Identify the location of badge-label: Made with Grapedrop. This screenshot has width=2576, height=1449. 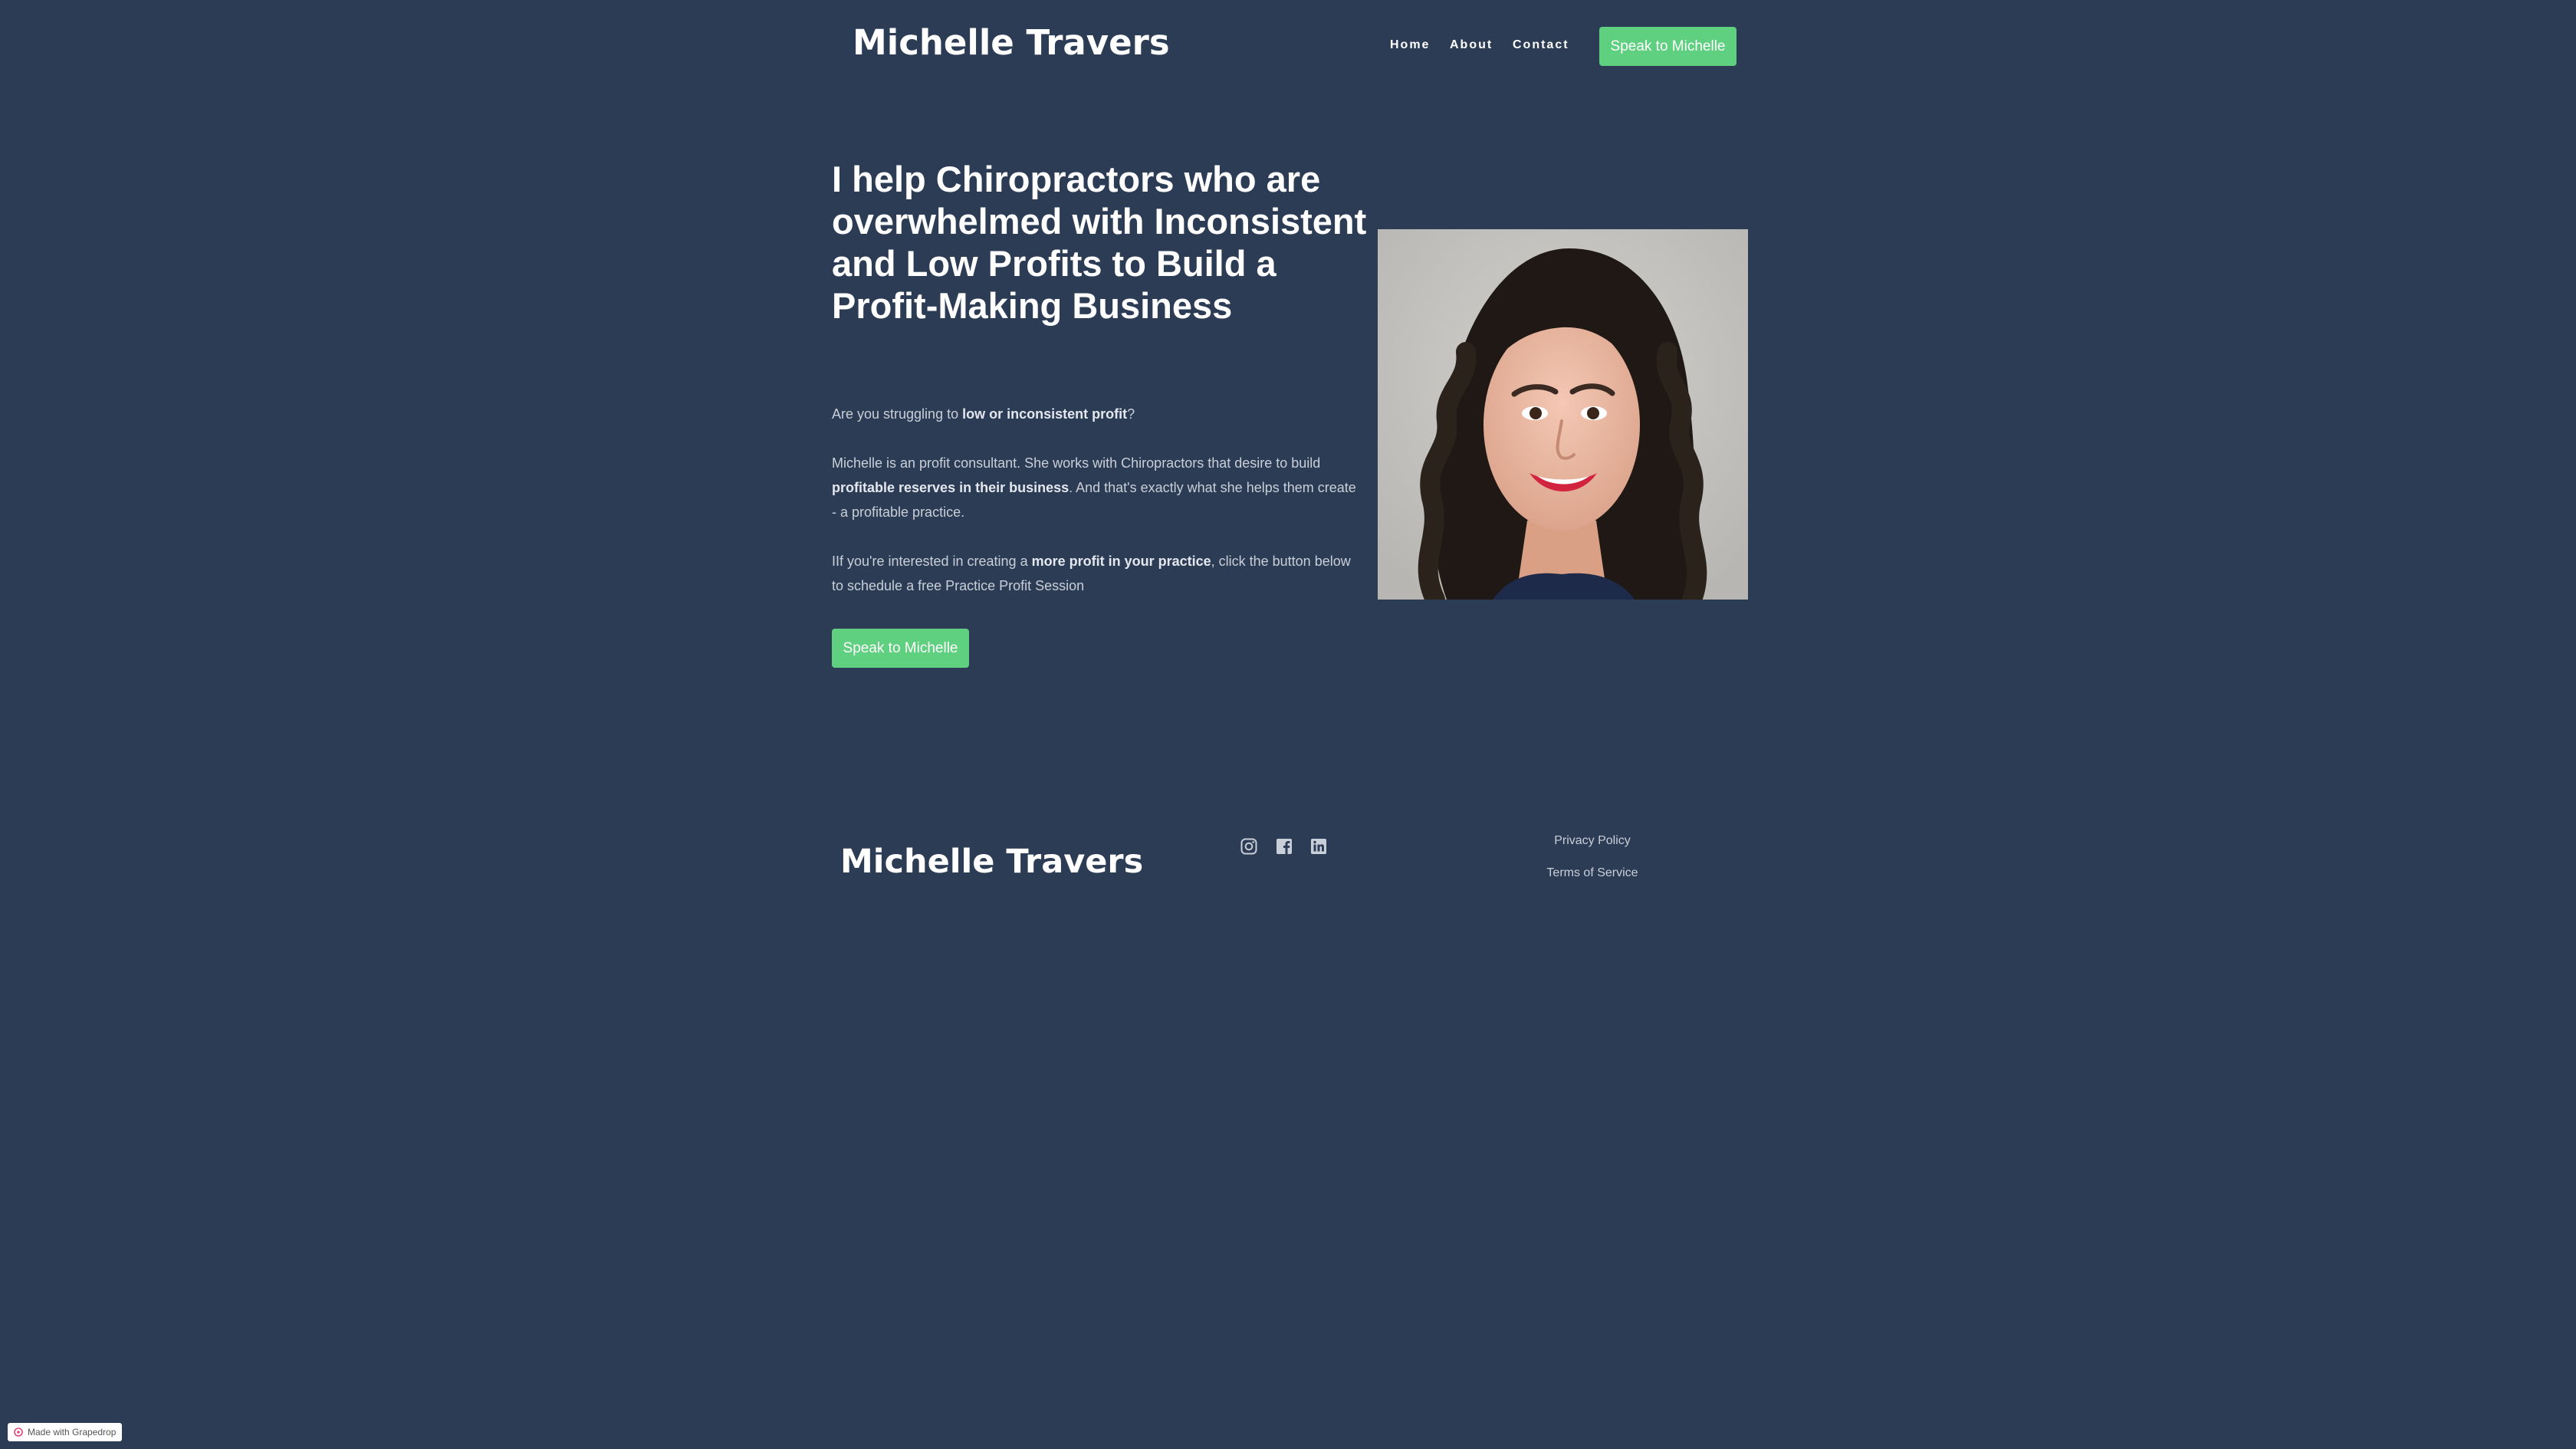
(72, 1433).